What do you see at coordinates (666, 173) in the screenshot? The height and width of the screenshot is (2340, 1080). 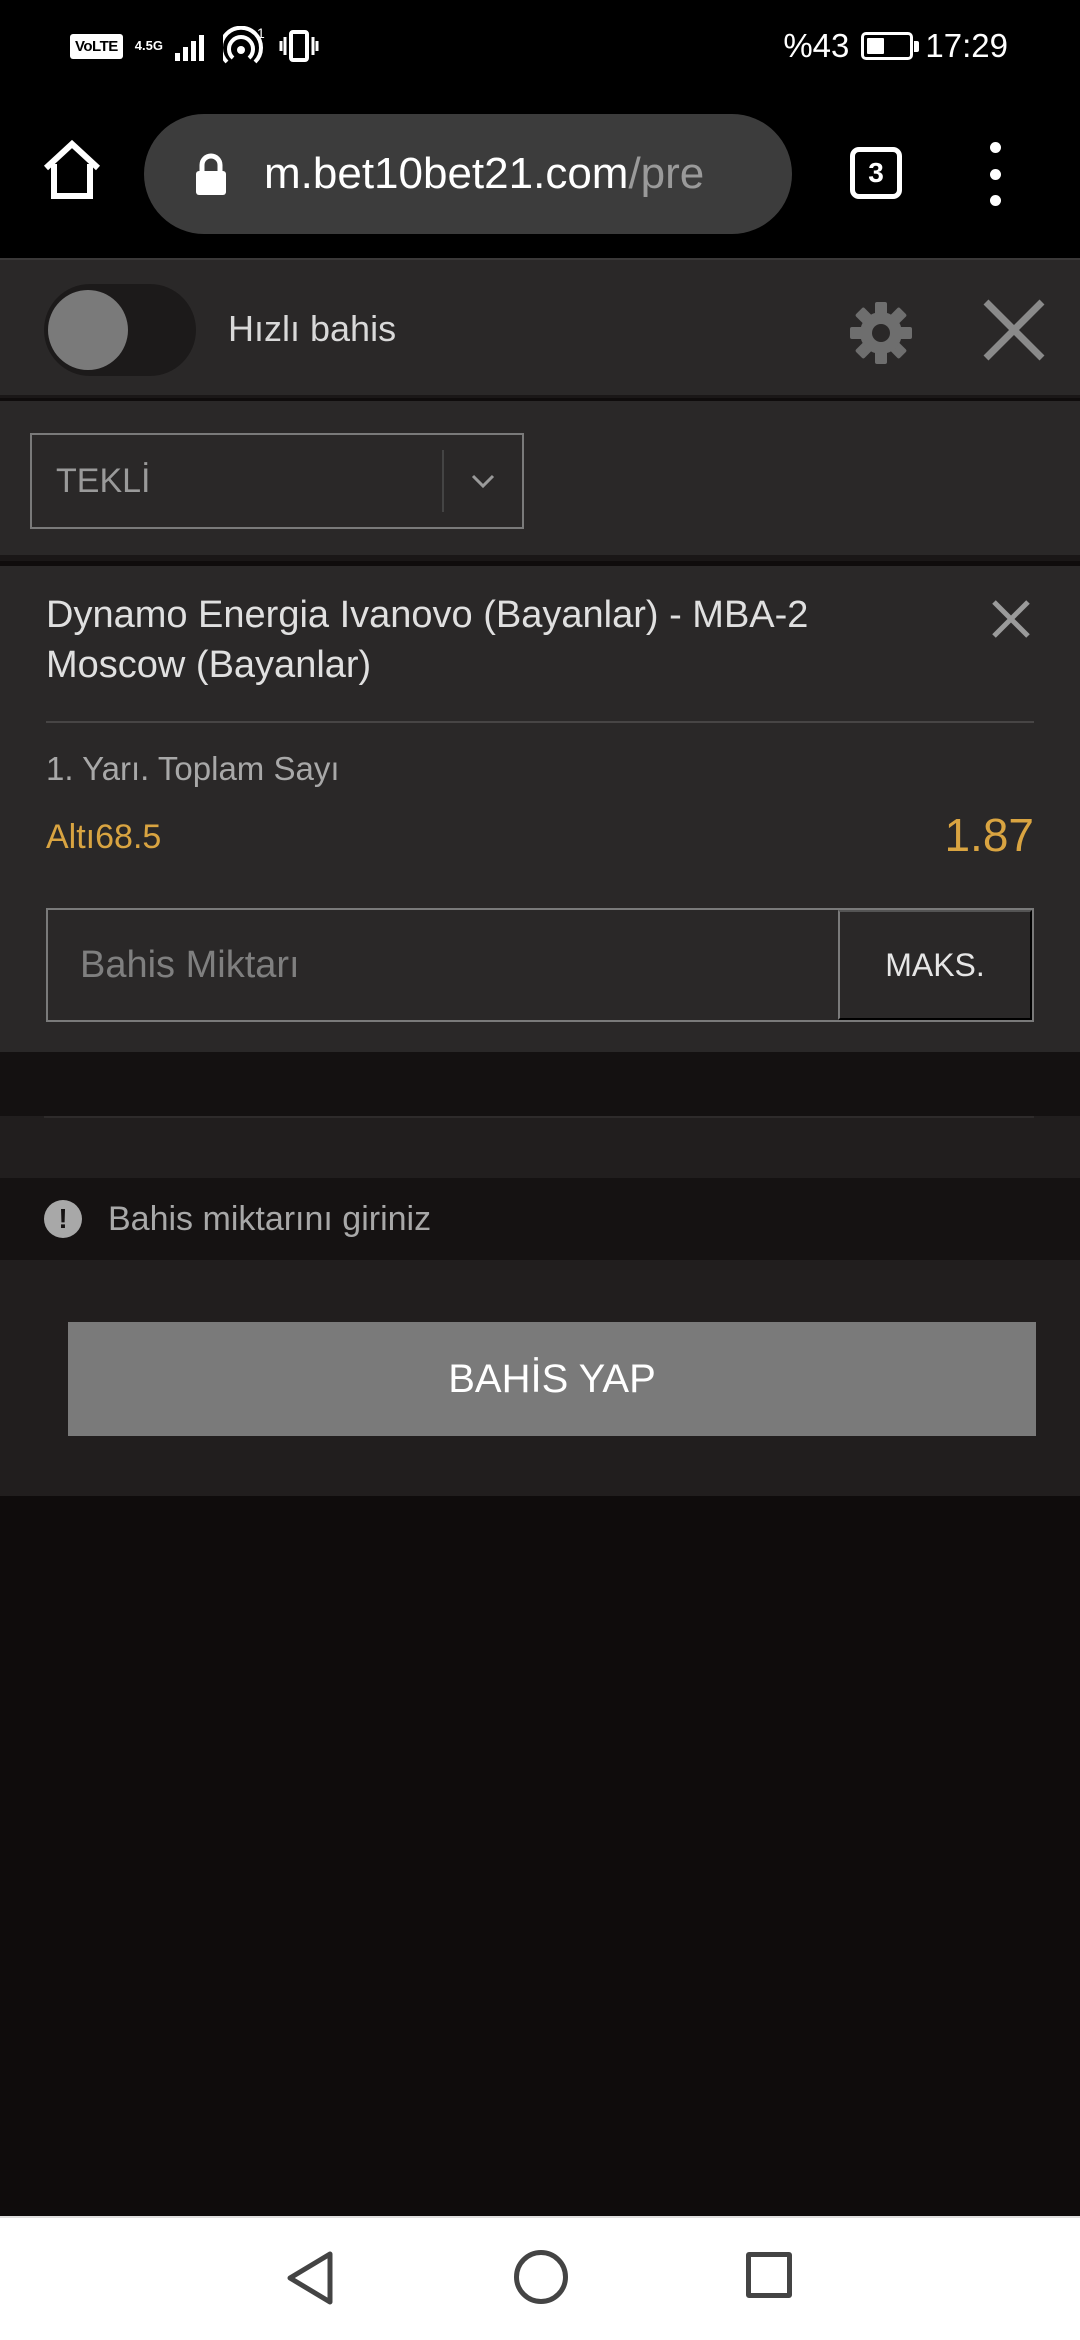 I see `url-path: /pre` at bounding box center [666, 173].